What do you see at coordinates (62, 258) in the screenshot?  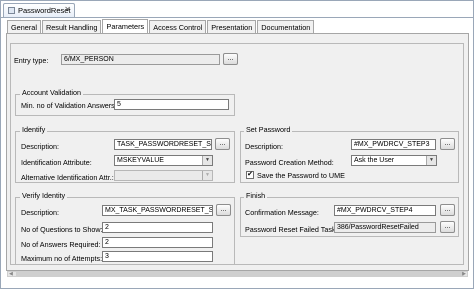 I see `max-attempts-label: Maximum no of Attempts:` at bounding box center [62, 258].